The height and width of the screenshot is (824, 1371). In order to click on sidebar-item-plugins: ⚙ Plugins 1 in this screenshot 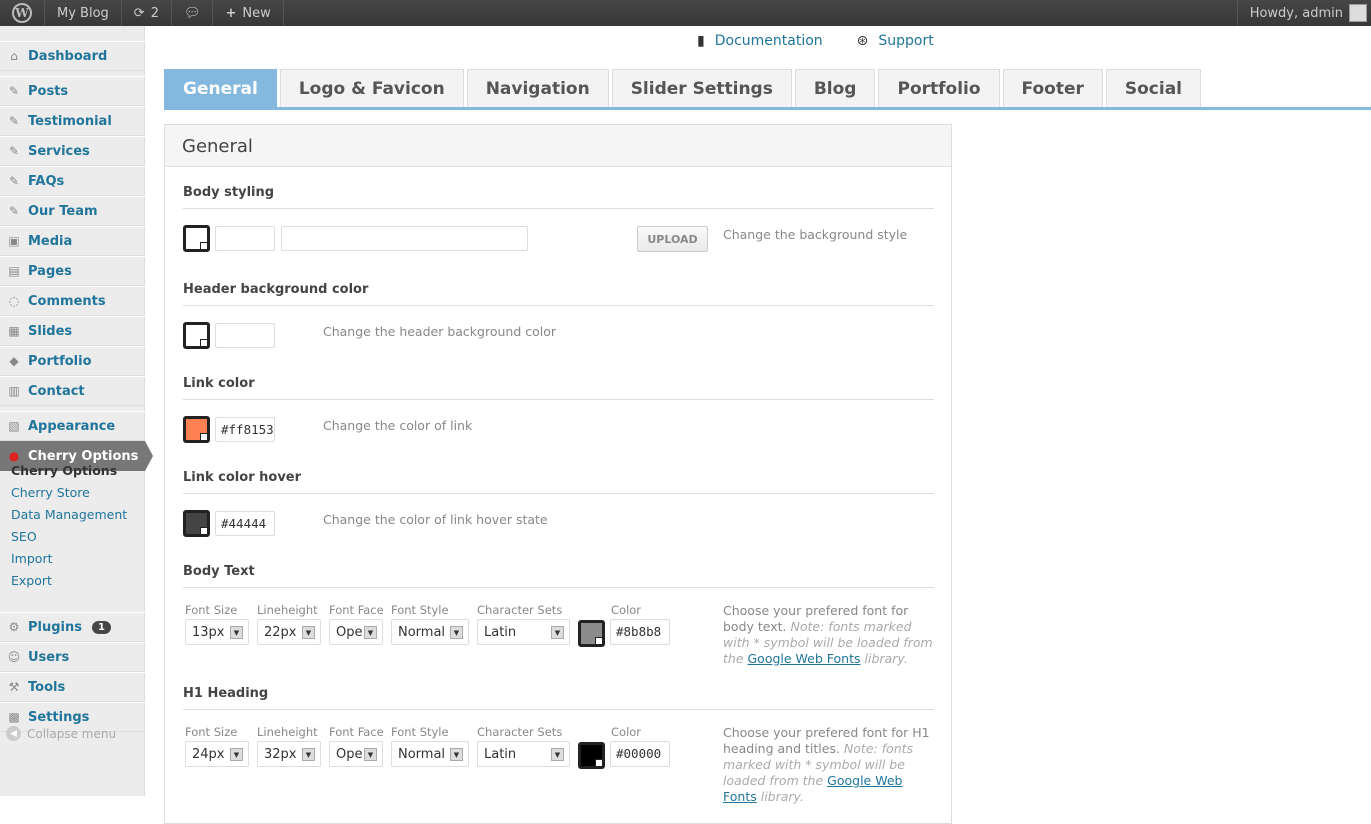, I will do `click(72, 627)`.